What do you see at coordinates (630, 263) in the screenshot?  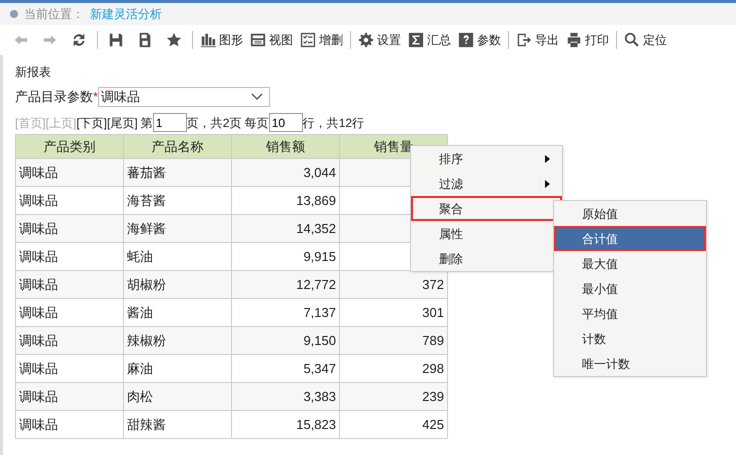 I see `menu-item: 最大值` at bounding box center [630, 263].